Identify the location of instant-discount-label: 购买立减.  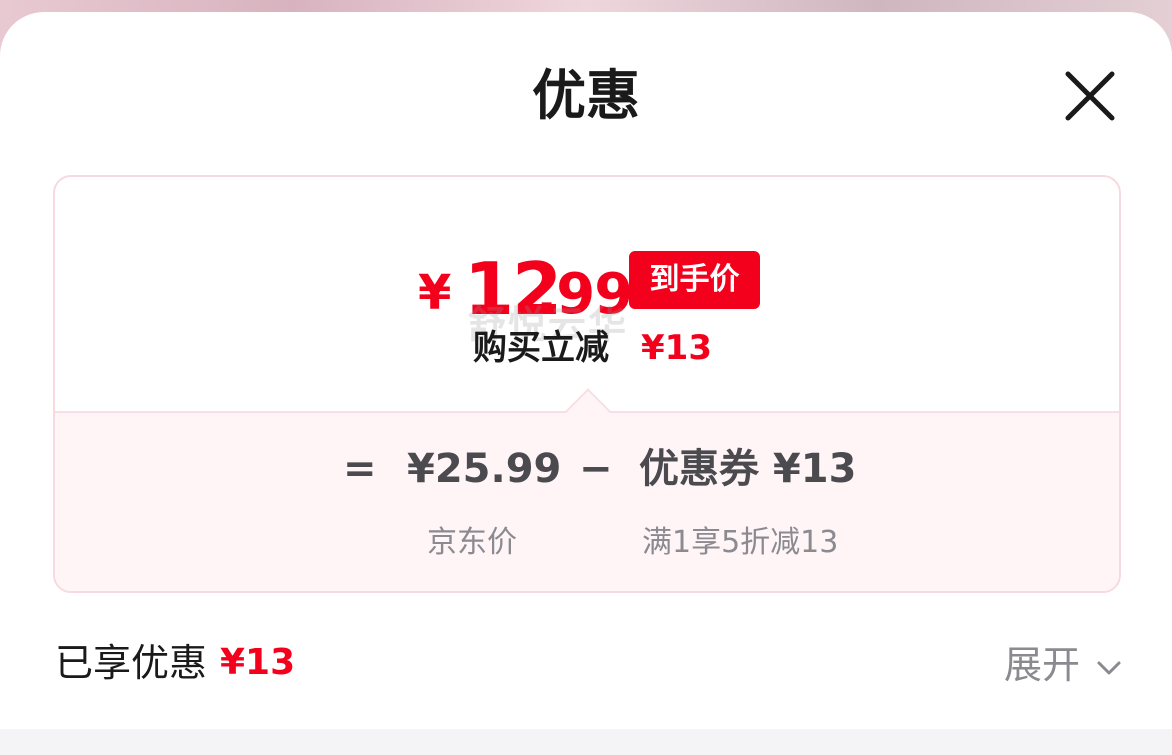
(541, 348).